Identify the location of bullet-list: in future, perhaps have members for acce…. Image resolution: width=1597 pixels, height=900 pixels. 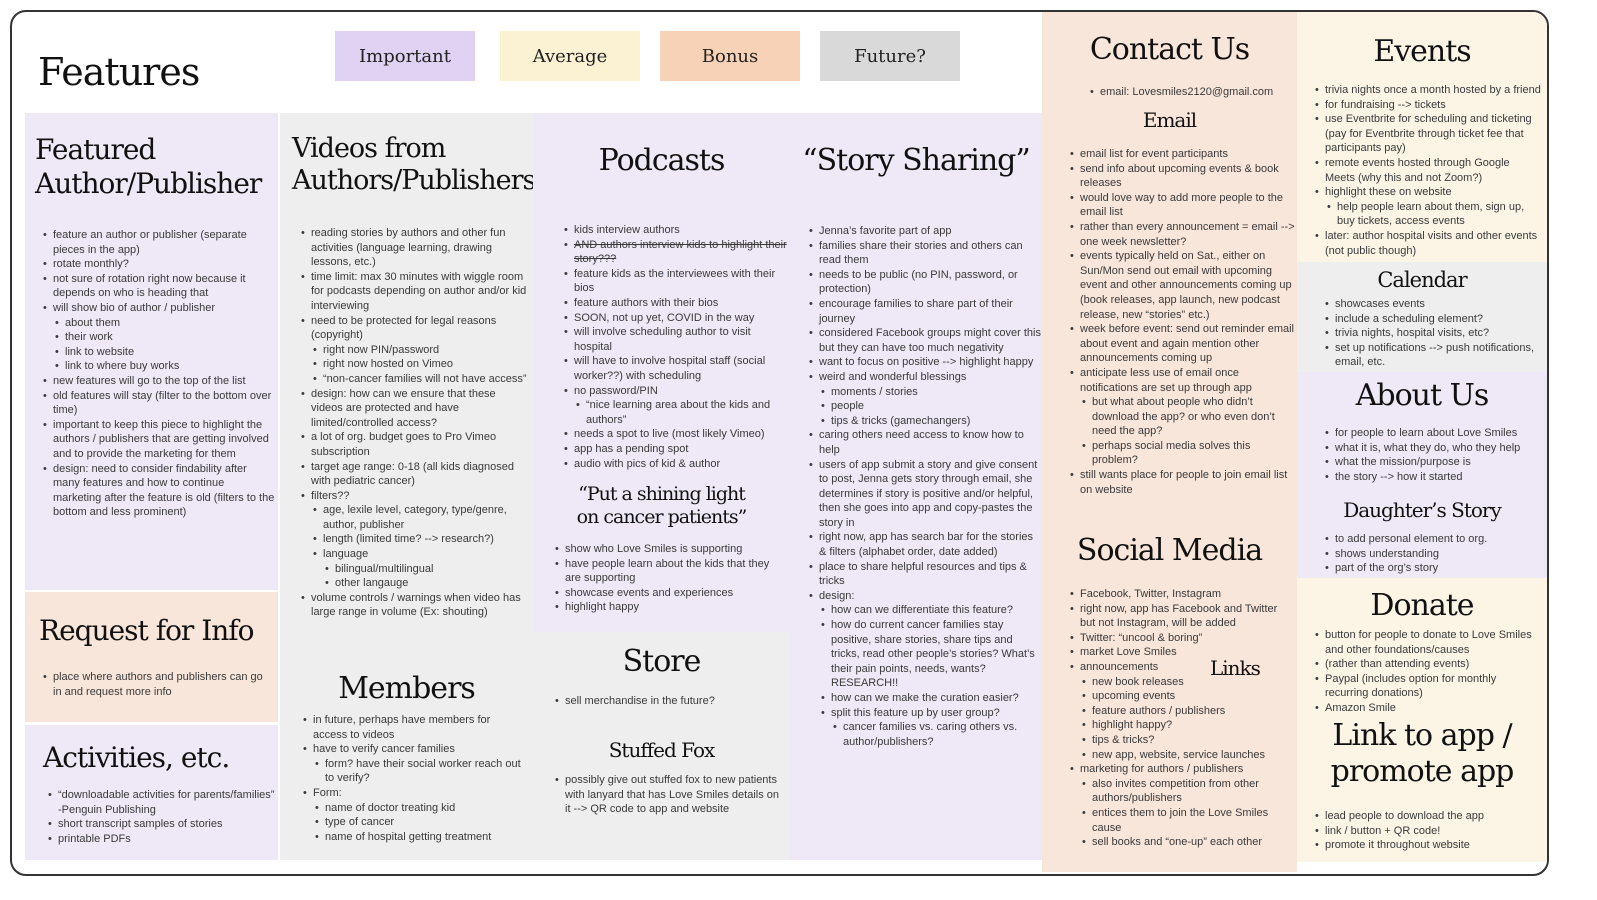
(412, 778).